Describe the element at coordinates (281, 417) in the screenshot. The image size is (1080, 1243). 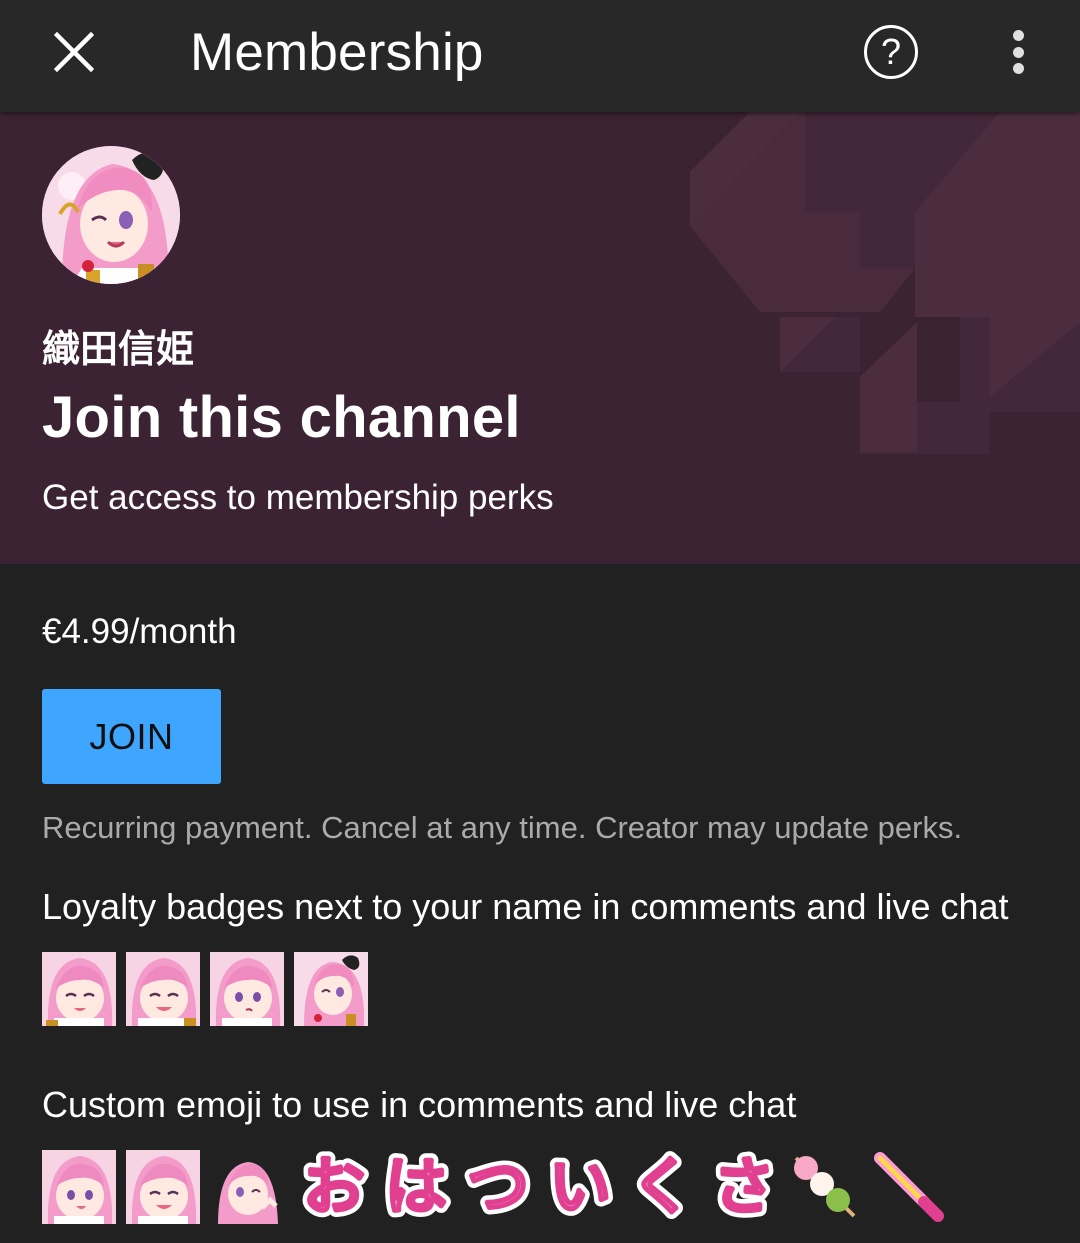
I see `join-heading: Join this channel` at that location.